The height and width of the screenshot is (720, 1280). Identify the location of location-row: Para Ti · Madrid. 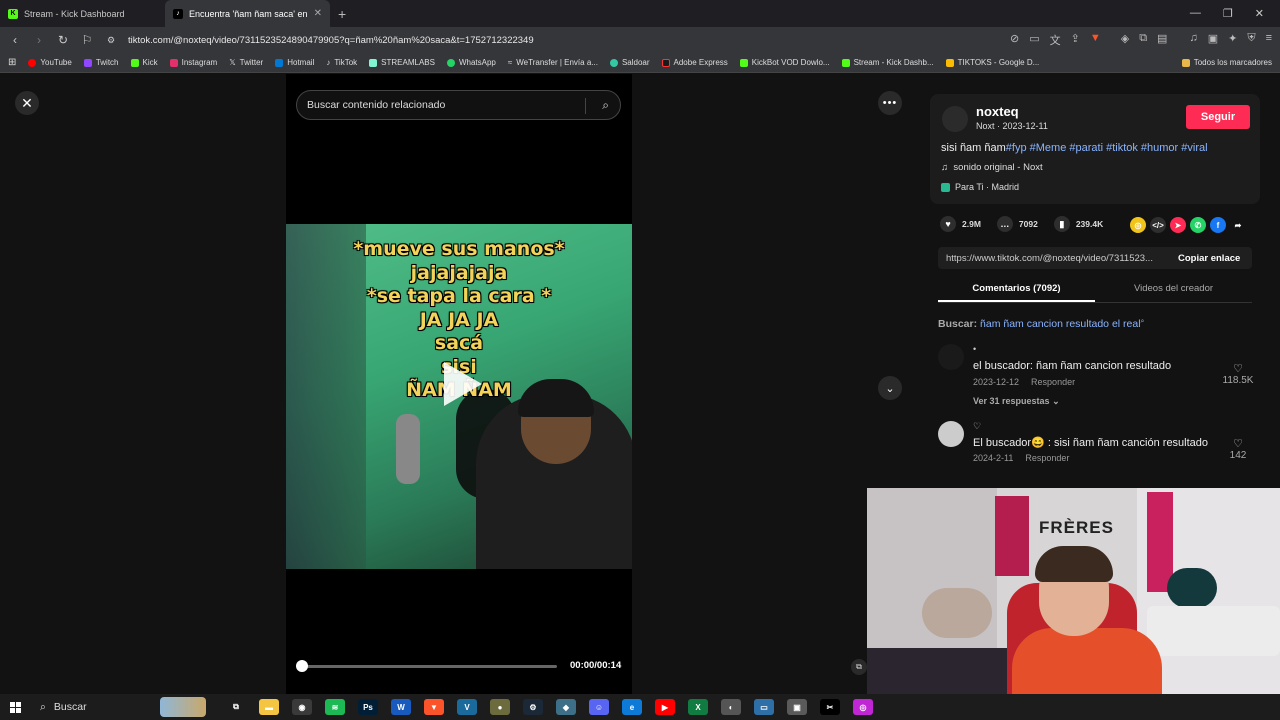
(980, 187).